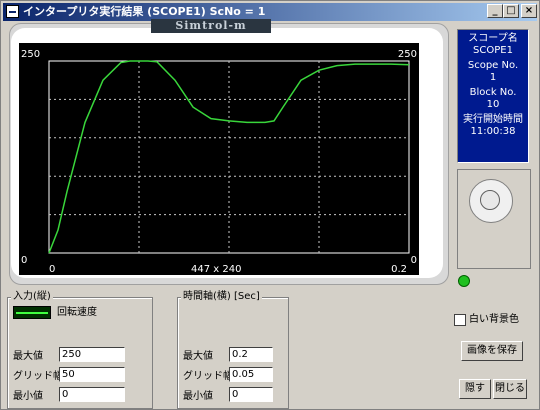 This screenshot has height=410, width=540. I want to click on scope-name-value: SCOPE1, so click(493, 50).